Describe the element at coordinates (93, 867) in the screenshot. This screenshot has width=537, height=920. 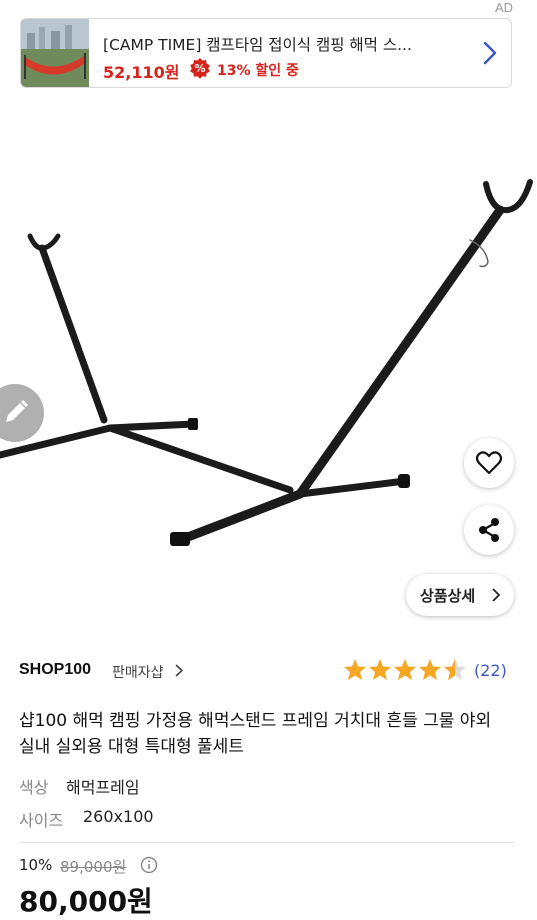
I see `original-price: 89,000원` at that location.